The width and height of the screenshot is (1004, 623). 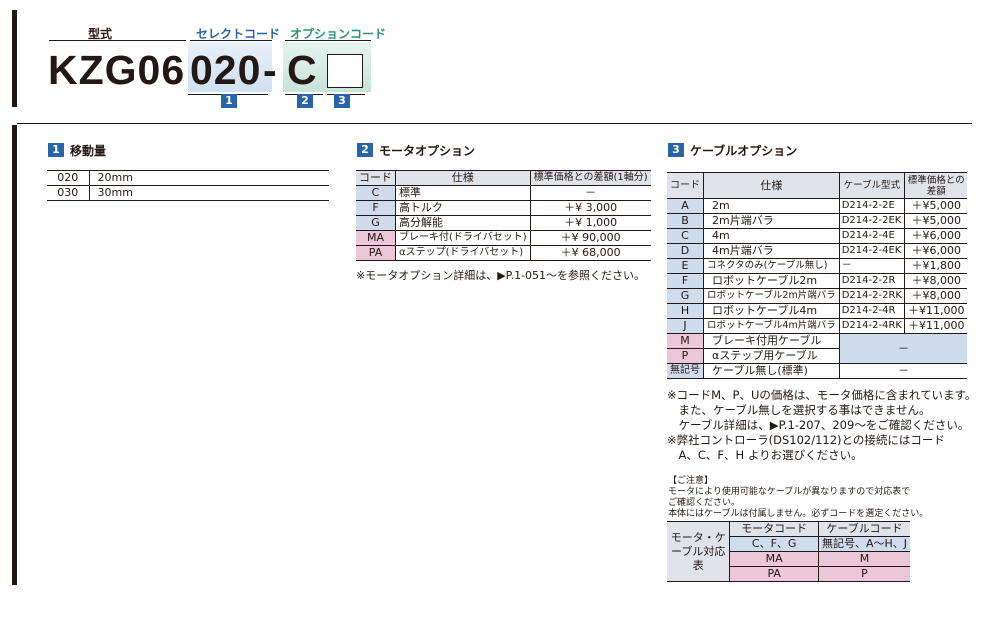 I want to click on table-row: A 2m D214-2-2E ＋¥5,000, so click(x=817, y=206).